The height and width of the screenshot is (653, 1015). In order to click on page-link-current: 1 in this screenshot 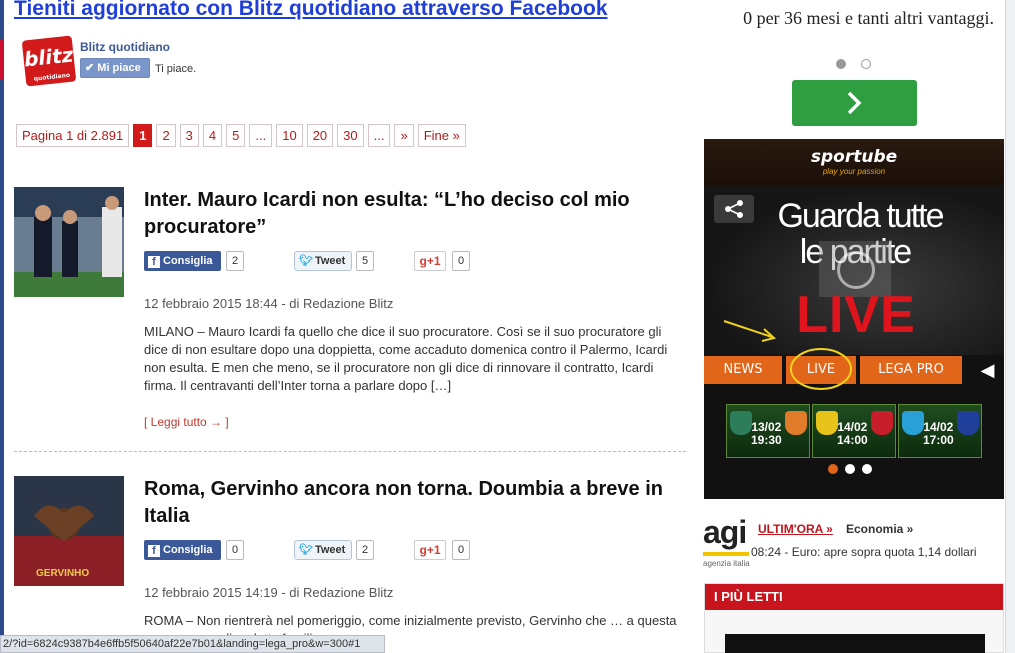, I will do `click(143, 135)`.